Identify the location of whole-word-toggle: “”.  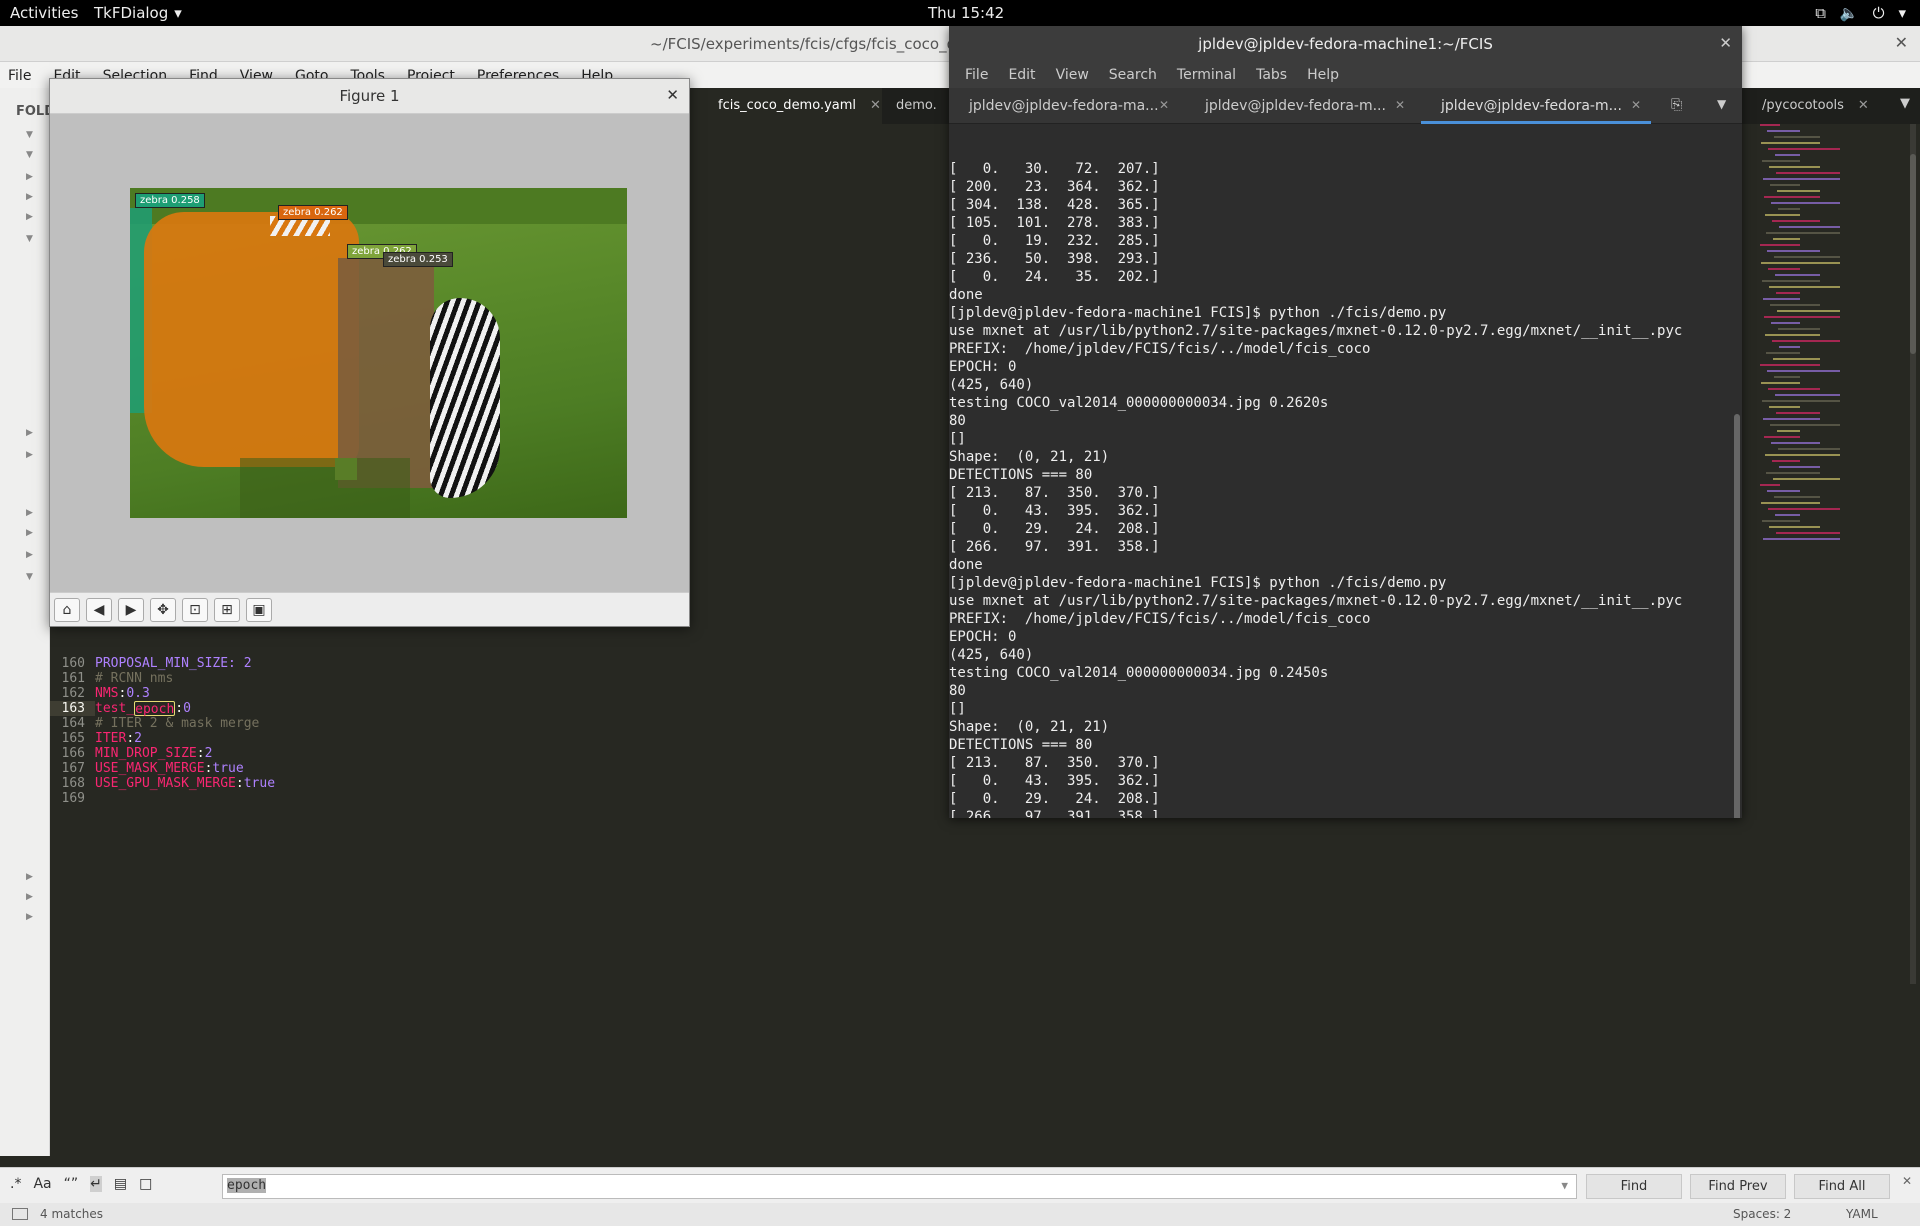
(71, 1184).